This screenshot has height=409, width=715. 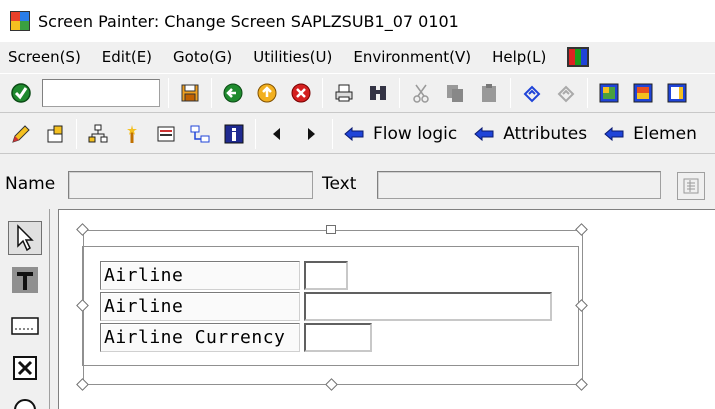 What do you see at coordinates (190, 185) in the screenshot?
I see `name-field` at bounding box center [190, 185].